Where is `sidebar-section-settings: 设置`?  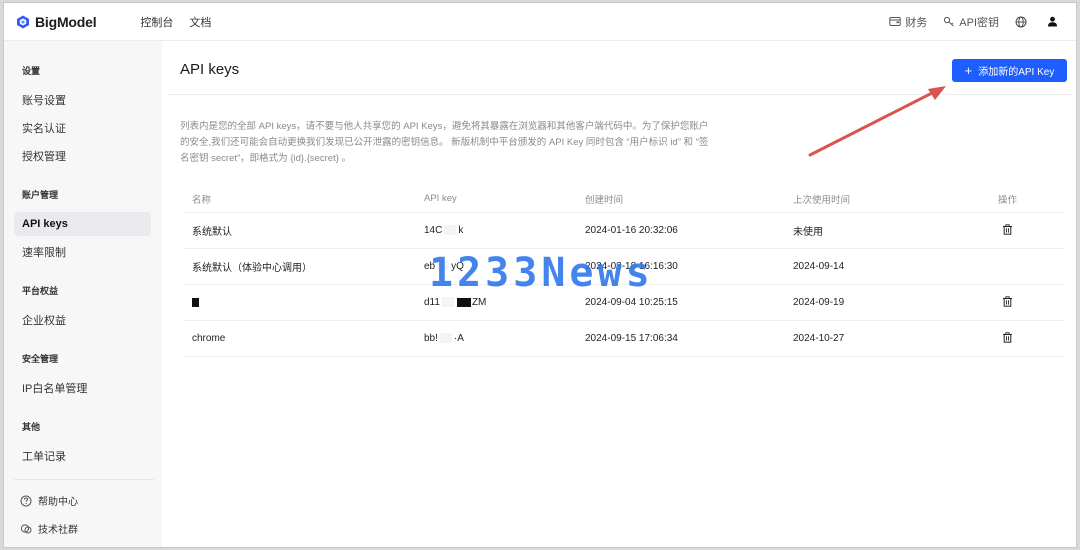 sidebar-section-settings: 设置 is located at coordinates (31, 71).